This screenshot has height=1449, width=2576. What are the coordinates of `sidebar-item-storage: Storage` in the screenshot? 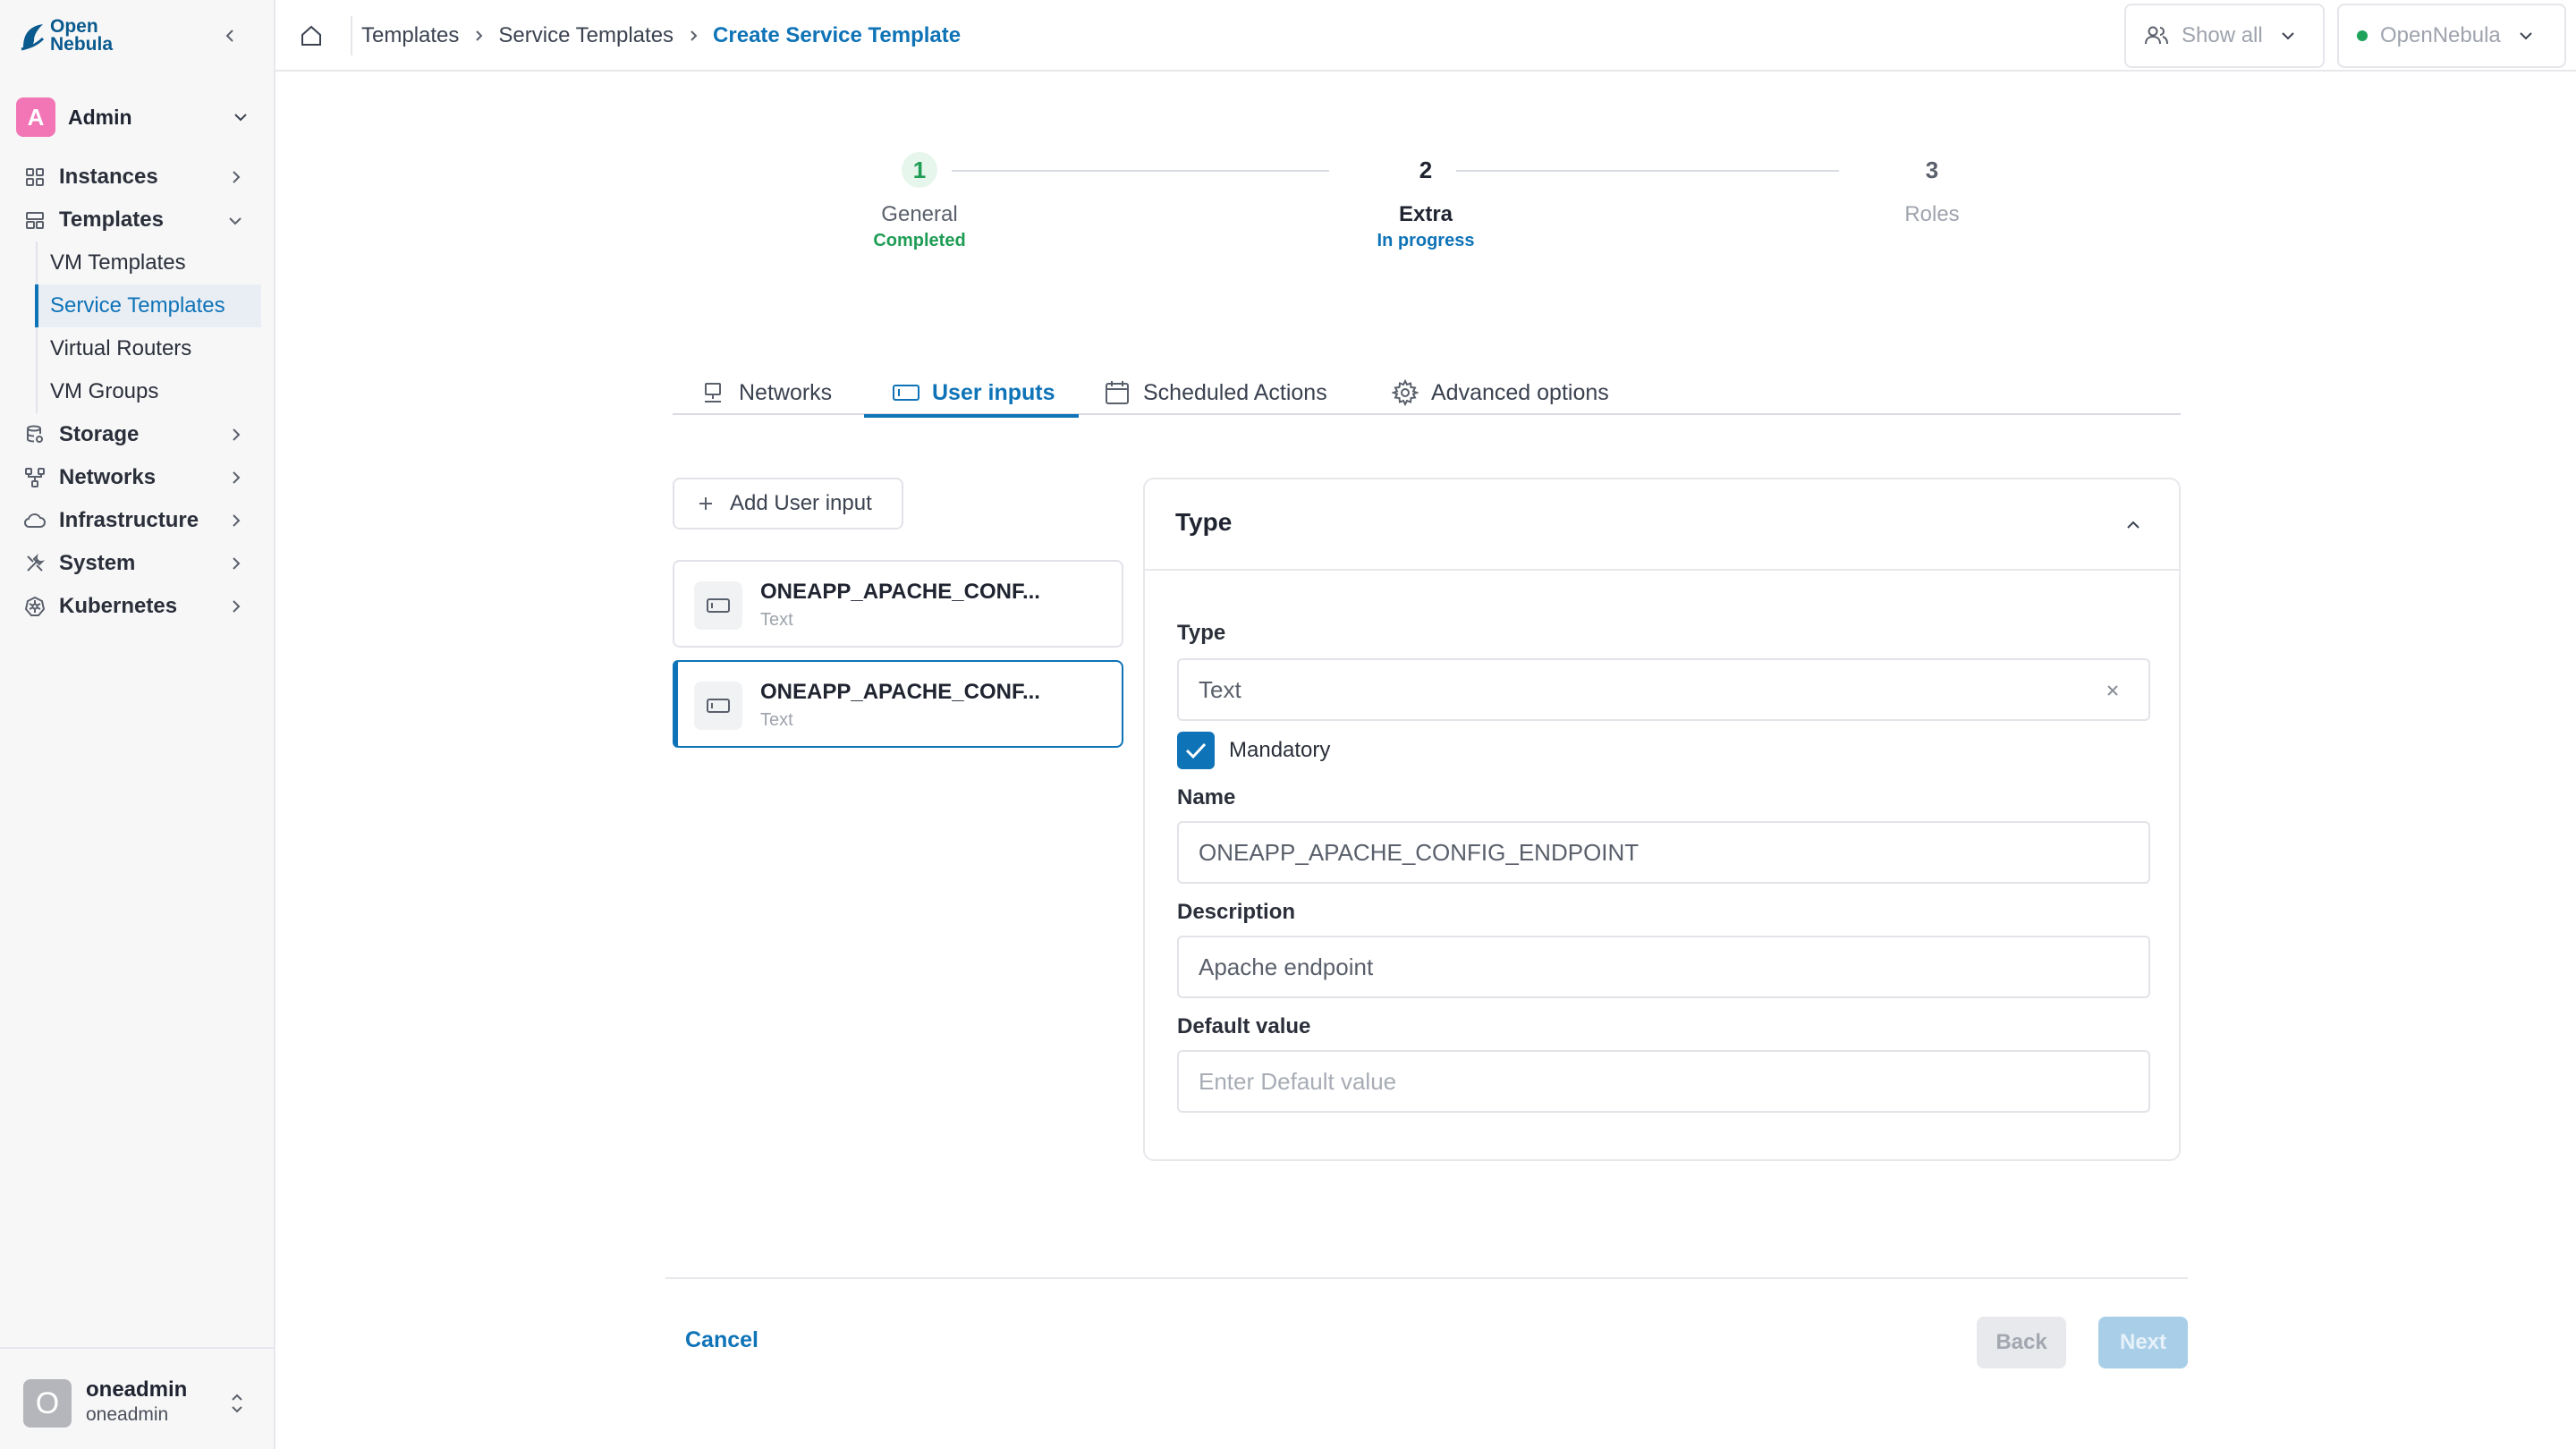 It's located at (137, 434).